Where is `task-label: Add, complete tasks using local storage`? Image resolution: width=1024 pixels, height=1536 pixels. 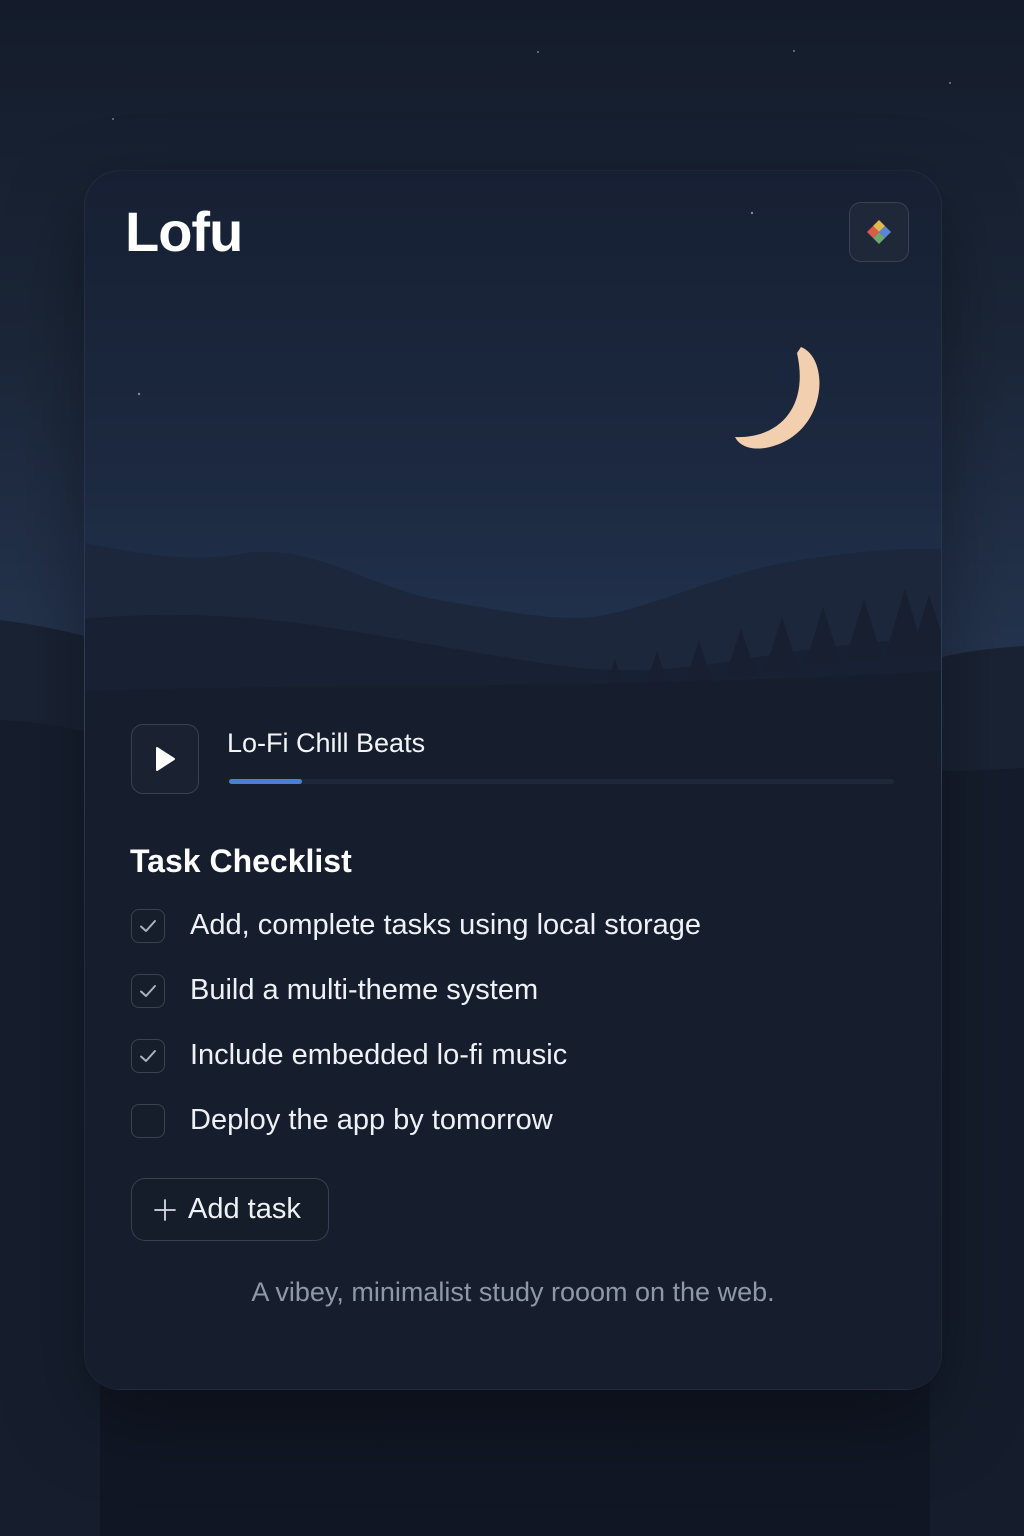 task-label: Add, complete tasks using local storage is located at coordinates (445, 925).